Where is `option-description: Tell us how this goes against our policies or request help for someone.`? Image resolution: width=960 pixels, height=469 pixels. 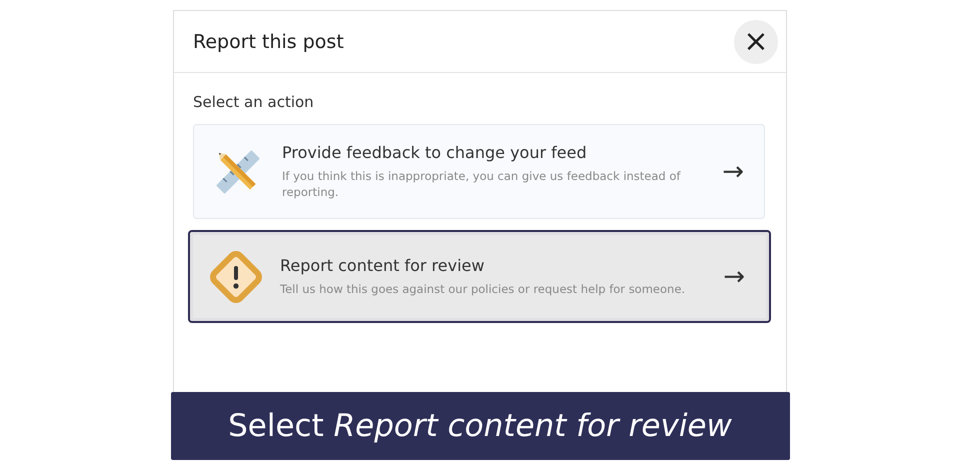 option-description: Tell us how this goes against our policies or request help for someone. is located at coordinates (483, 289).